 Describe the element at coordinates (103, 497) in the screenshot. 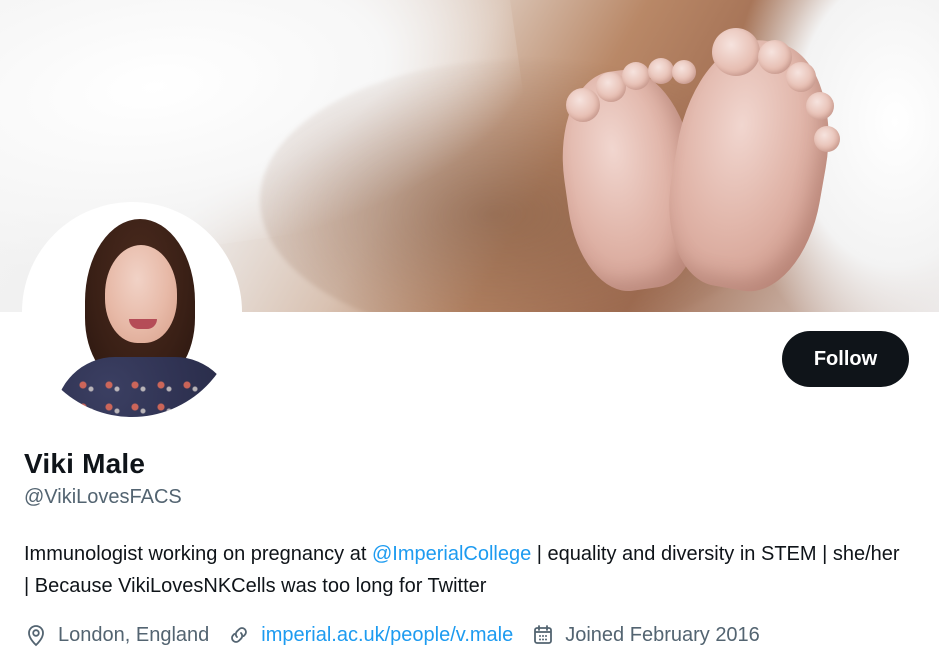

I see `username-handle: @VikiLovesFACS` at that location.